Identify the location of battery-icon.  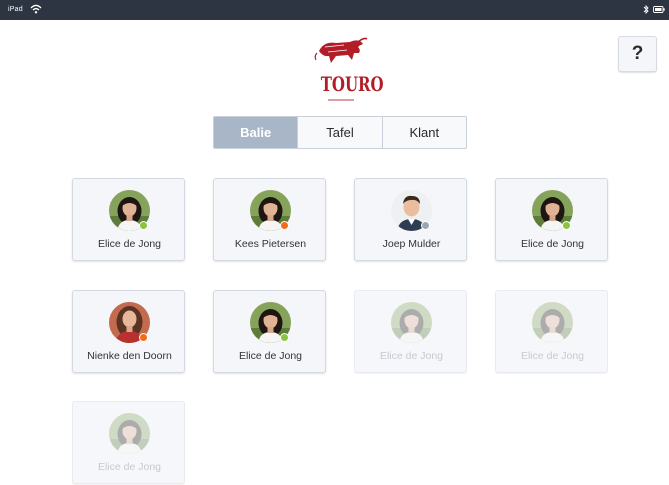
(659, 10).